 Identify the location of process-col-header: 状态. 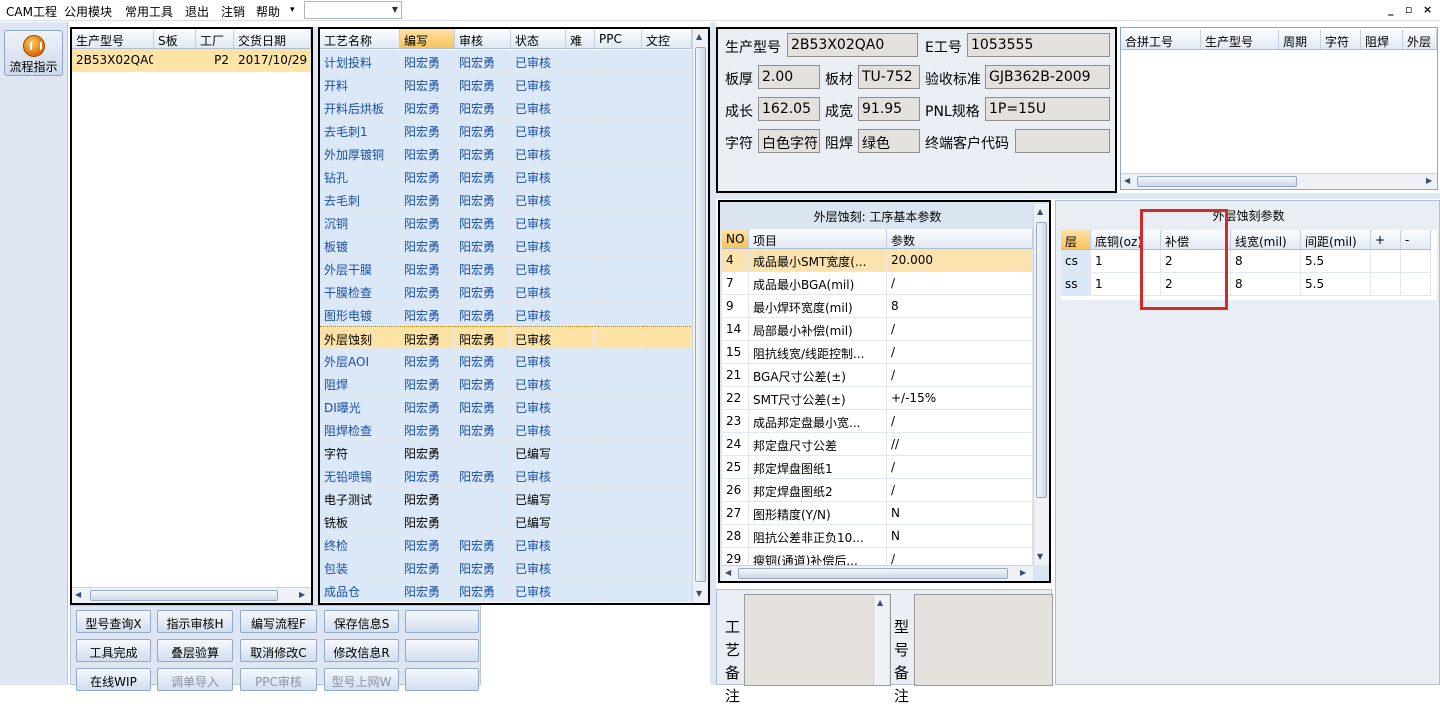
(538, 39).